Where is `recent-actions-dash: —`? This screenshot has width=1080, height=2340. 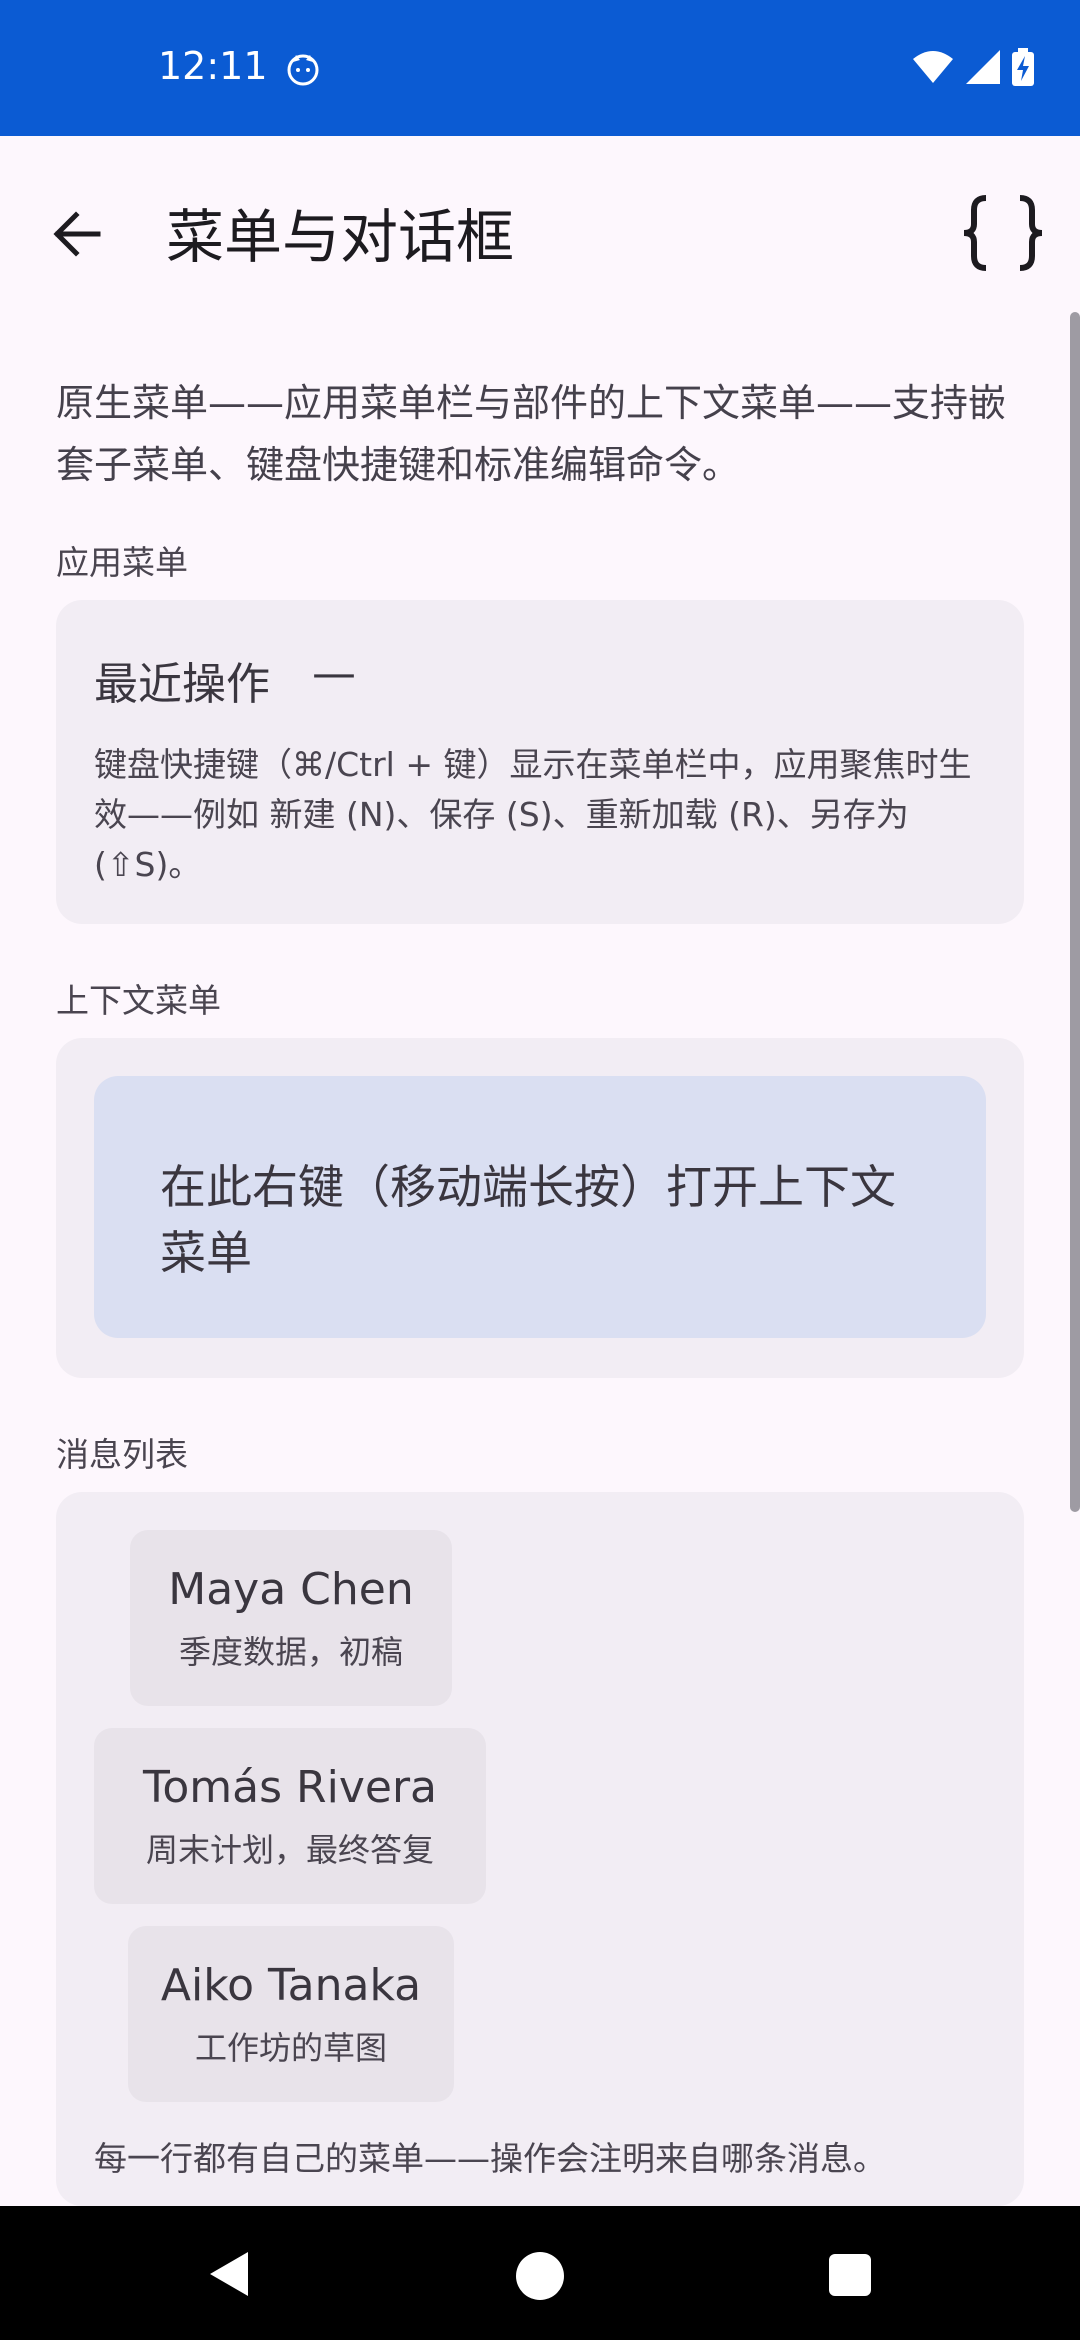 recent-actions-dash: — is located at coordinates (334, 673).